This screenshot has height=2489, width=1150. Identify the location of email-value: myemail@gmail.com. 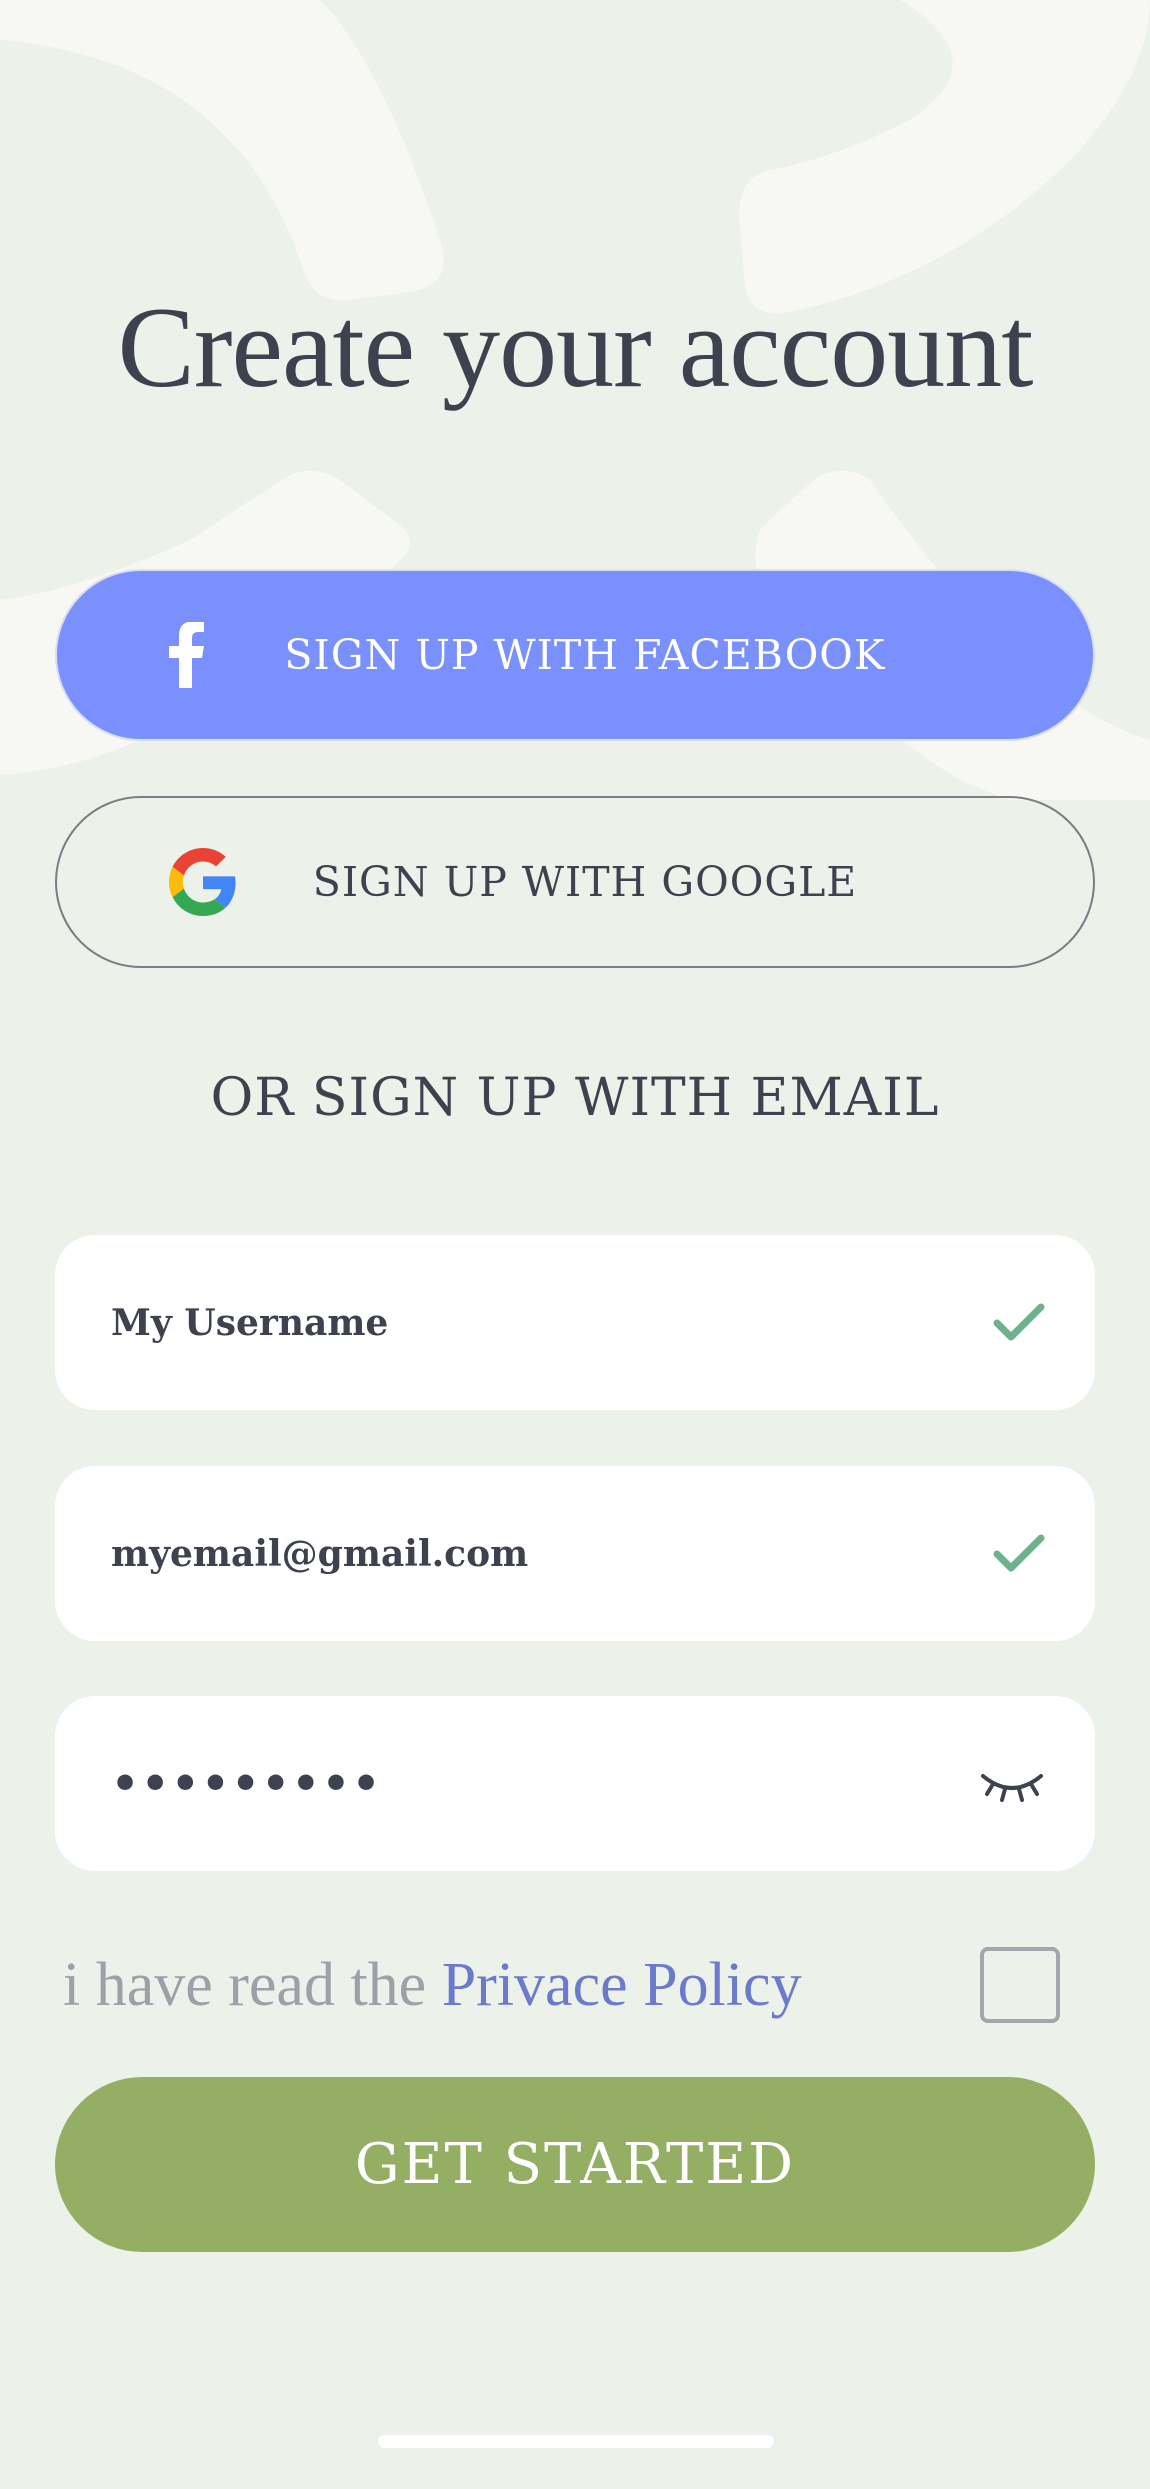
(320, 1553).